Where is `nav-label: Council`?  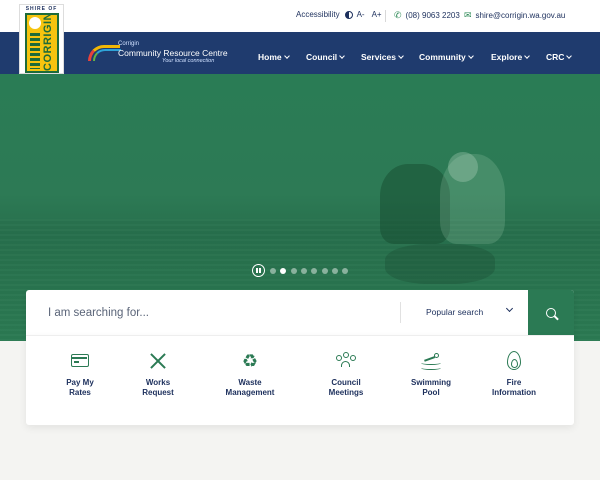
nav-label: Council is located at coordinates (322, 57).